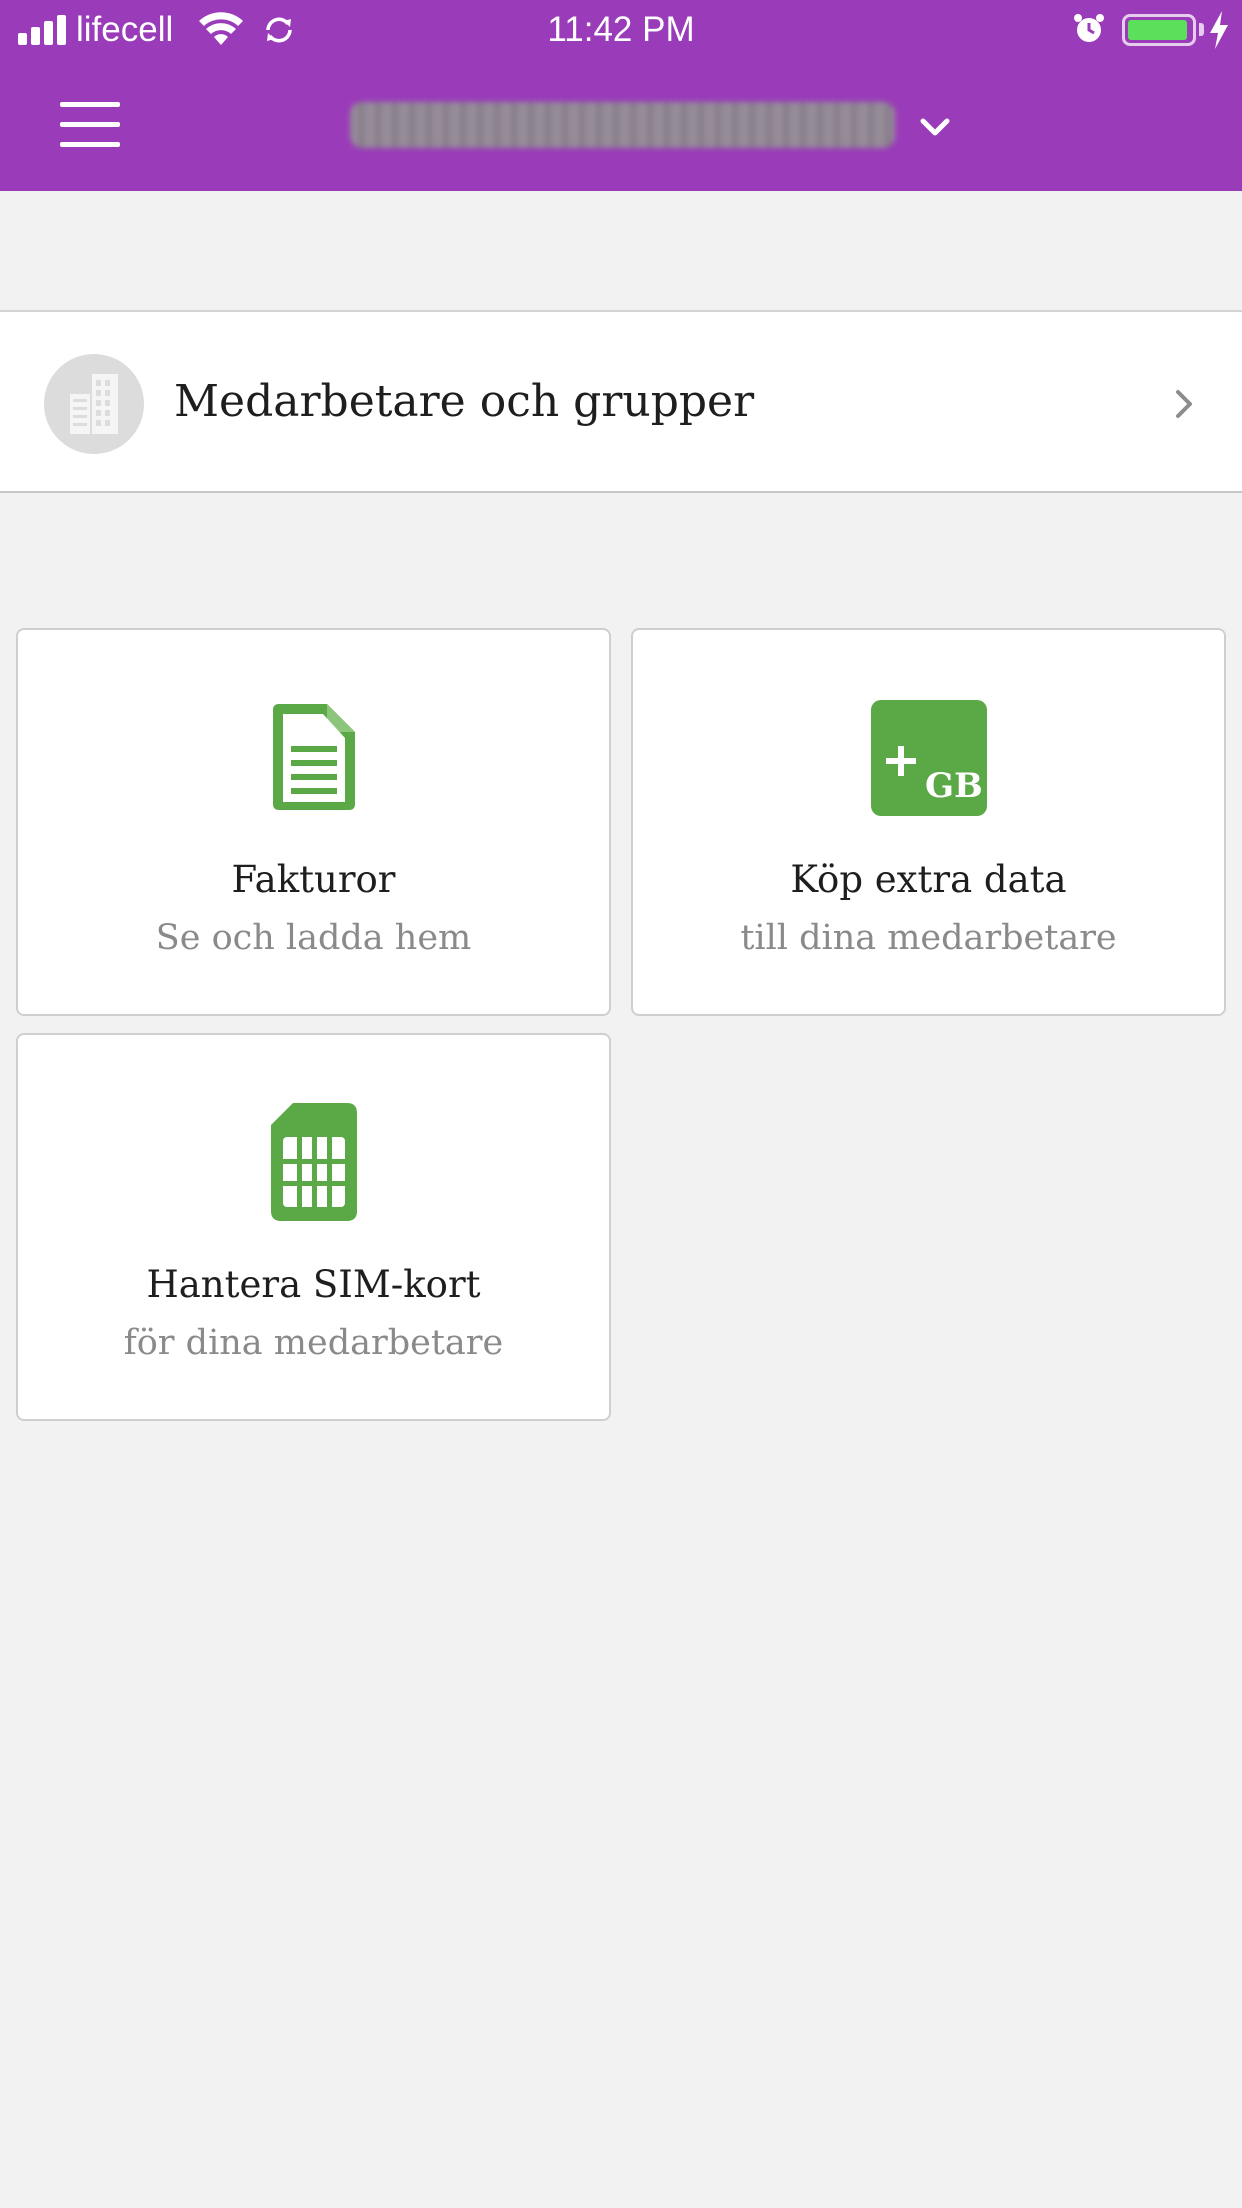  I want to click on employees-and-groups-row: Medarbetare och grupper, so click(621, 401).